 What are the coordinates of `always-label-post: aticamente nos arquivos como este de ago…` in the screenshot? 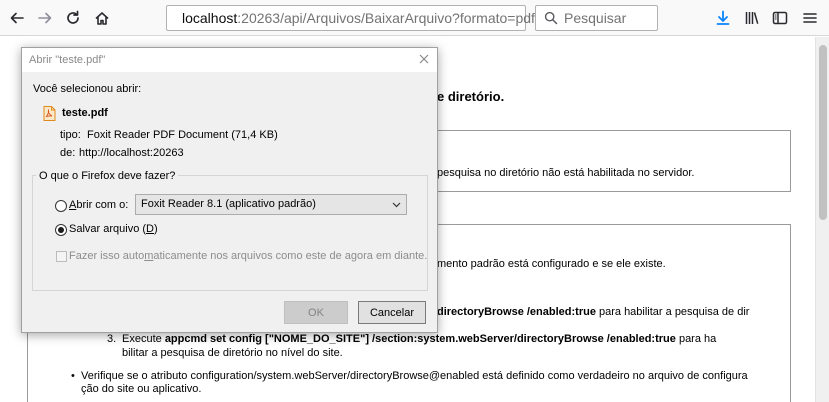 It's located at (290, 256).